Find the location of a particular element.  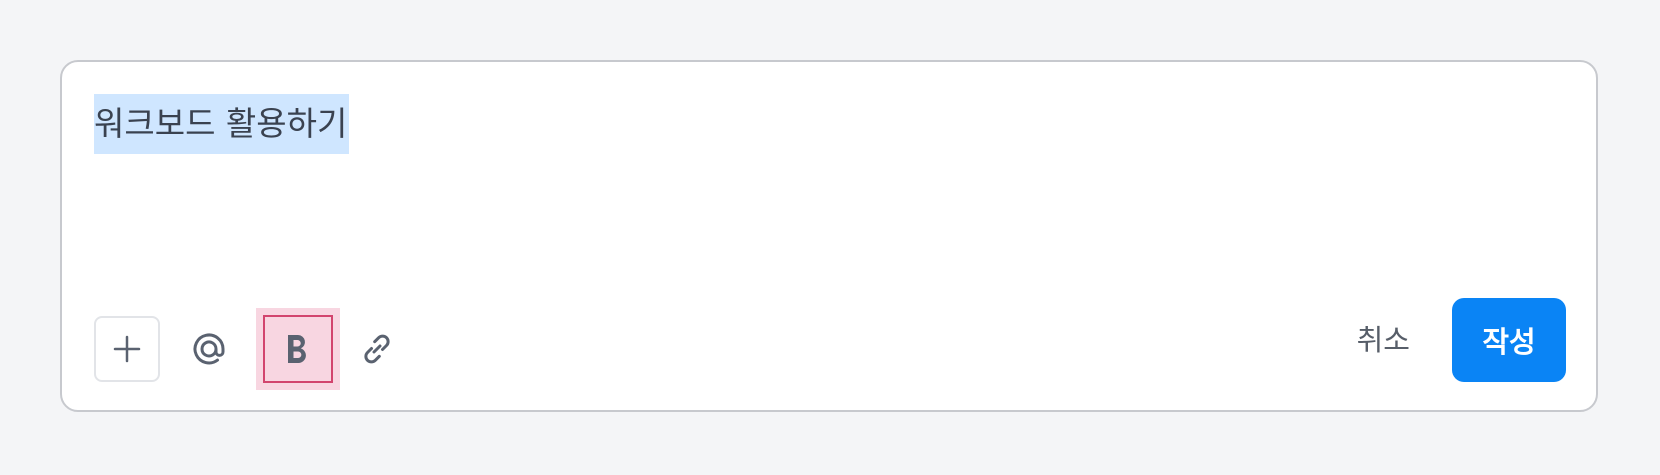

bold-button is located at coordinates (298, 349).